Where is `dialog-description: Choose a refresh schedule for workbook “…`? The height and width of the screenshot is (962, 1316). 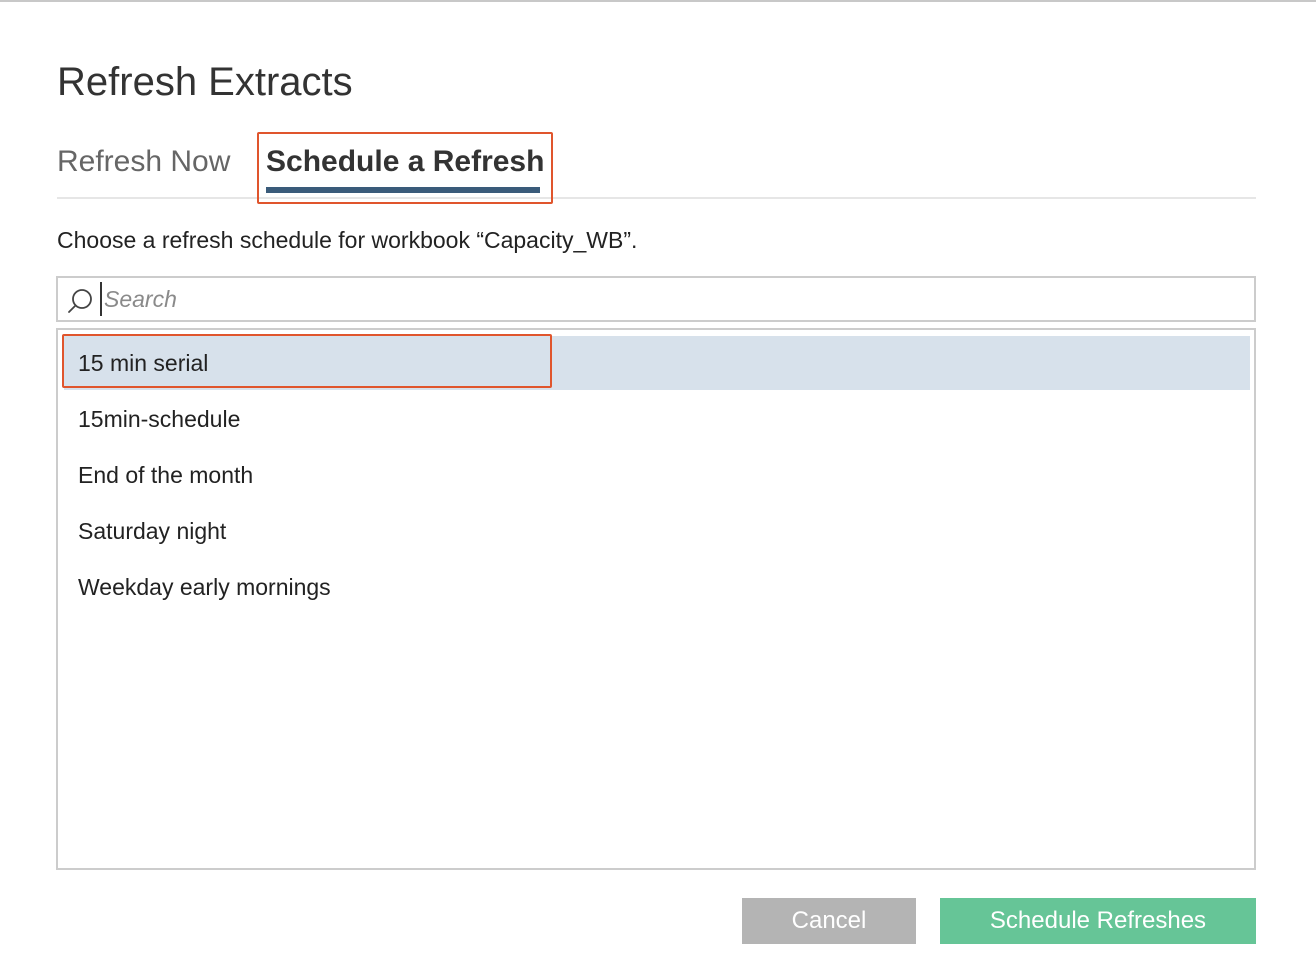 dialog-description: Choose a refresh schedule for workbook “… is located at coordinates (347, 240).